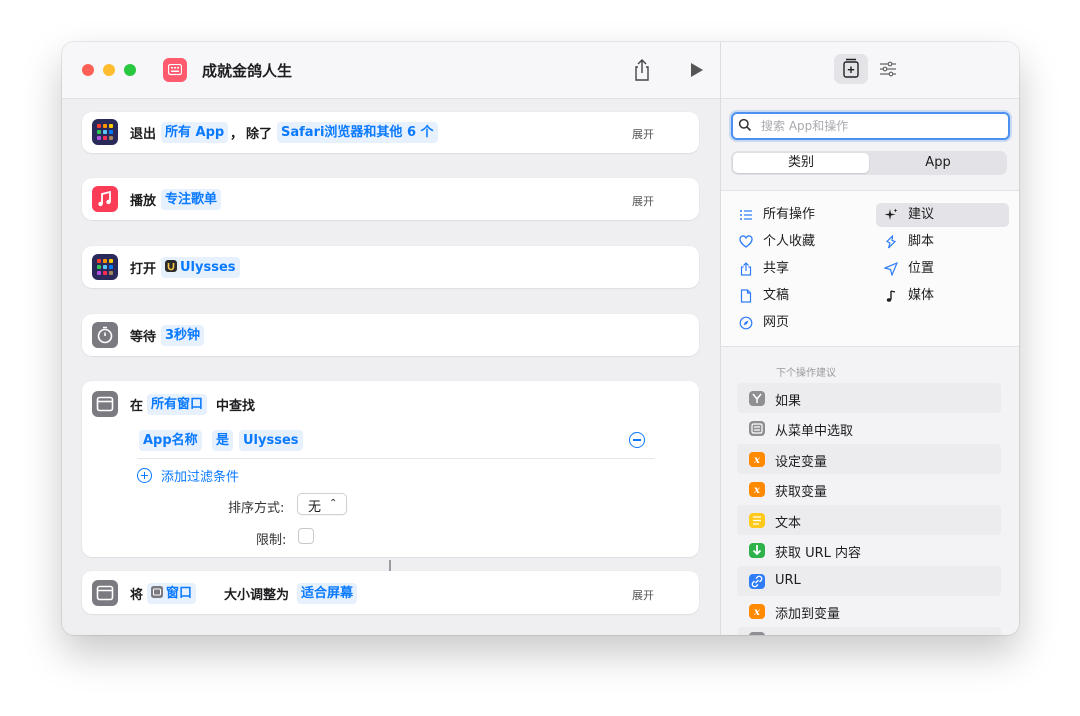 The width and height of the screenshot is (1080, 716). What do you see at coordinates (938, 163) in the screenshot?
I see `segment-apps: App` at bounding box center [938, 163].